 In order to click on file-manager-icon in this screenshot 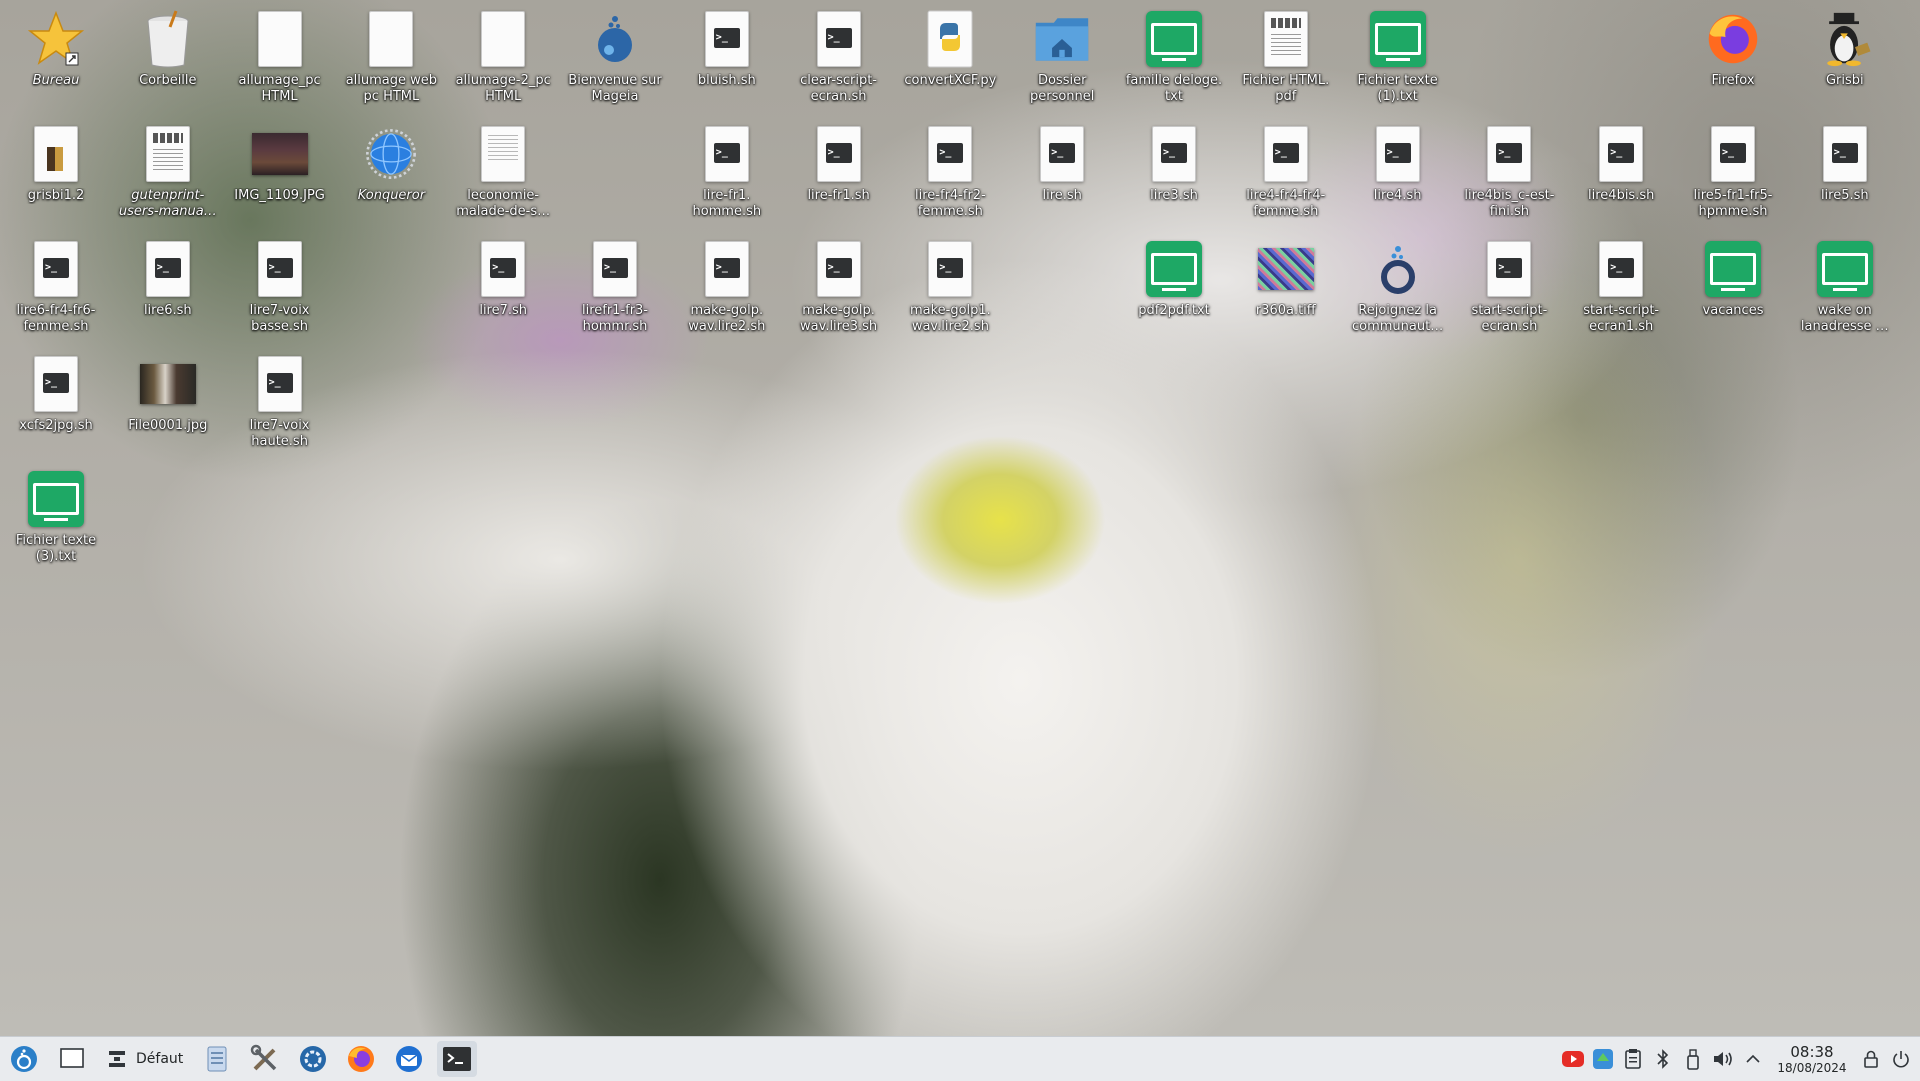, I will do `click(217, 1059)`.